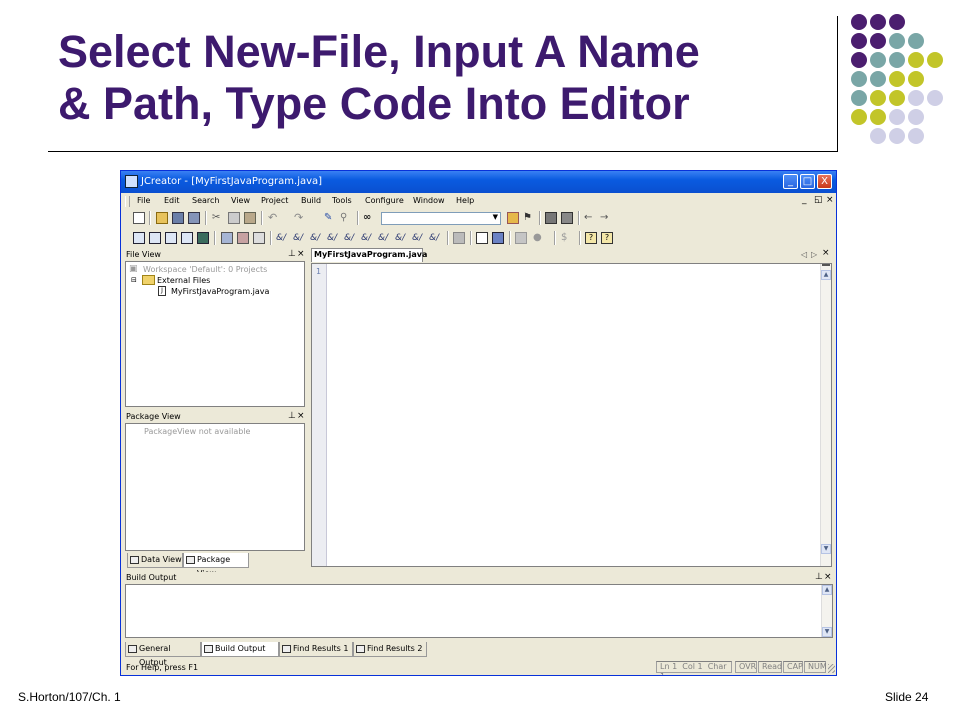  I want to click on close-button: X, so click(824, 181).